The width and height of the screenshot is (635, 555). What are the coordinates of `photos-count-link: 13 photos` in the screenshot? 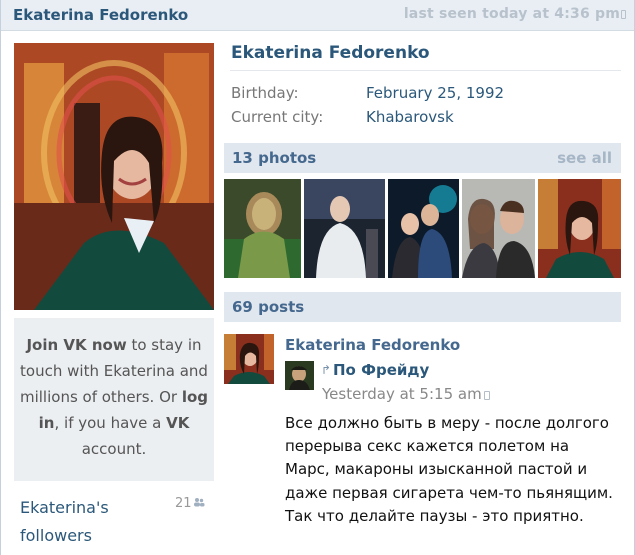 It's located at (274, 158).